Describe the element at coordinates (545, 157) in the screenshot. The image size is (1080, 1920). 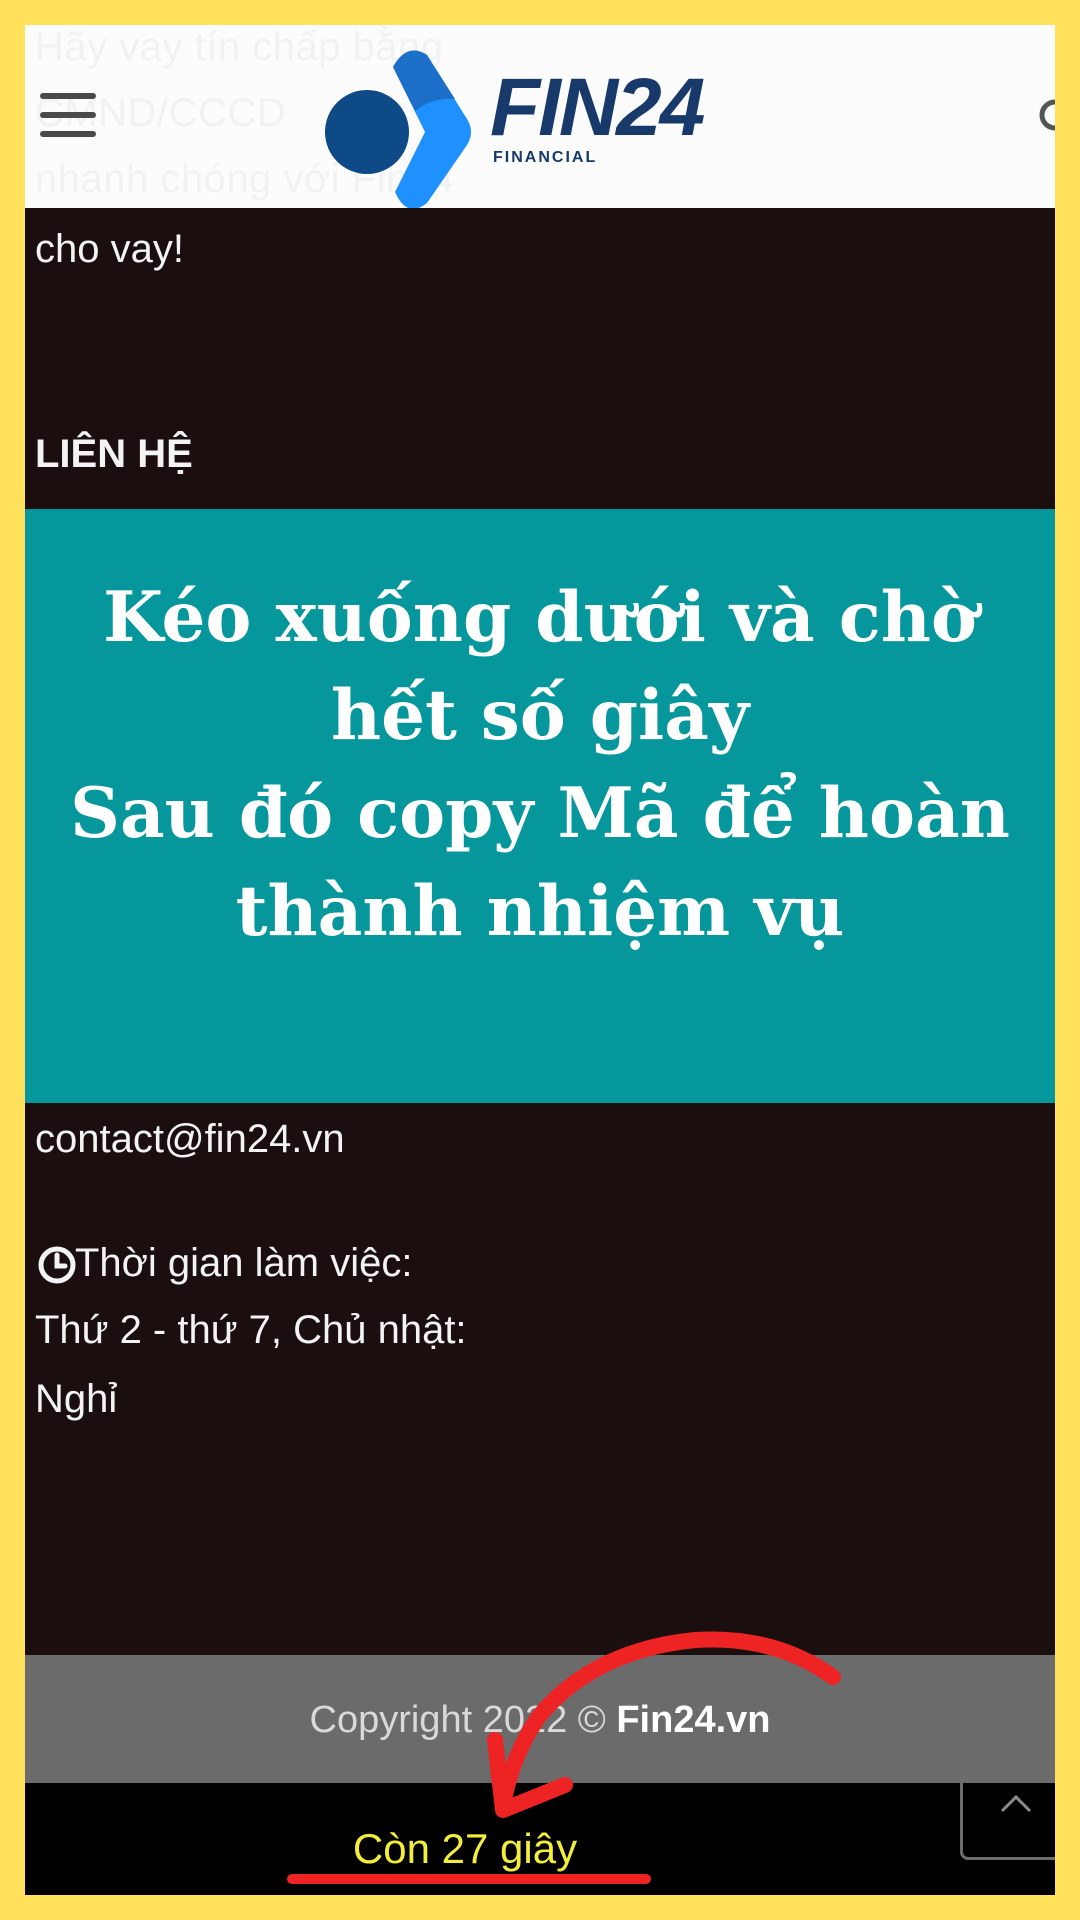
I see `logo-subtitle: FINANCIAL` at that location.